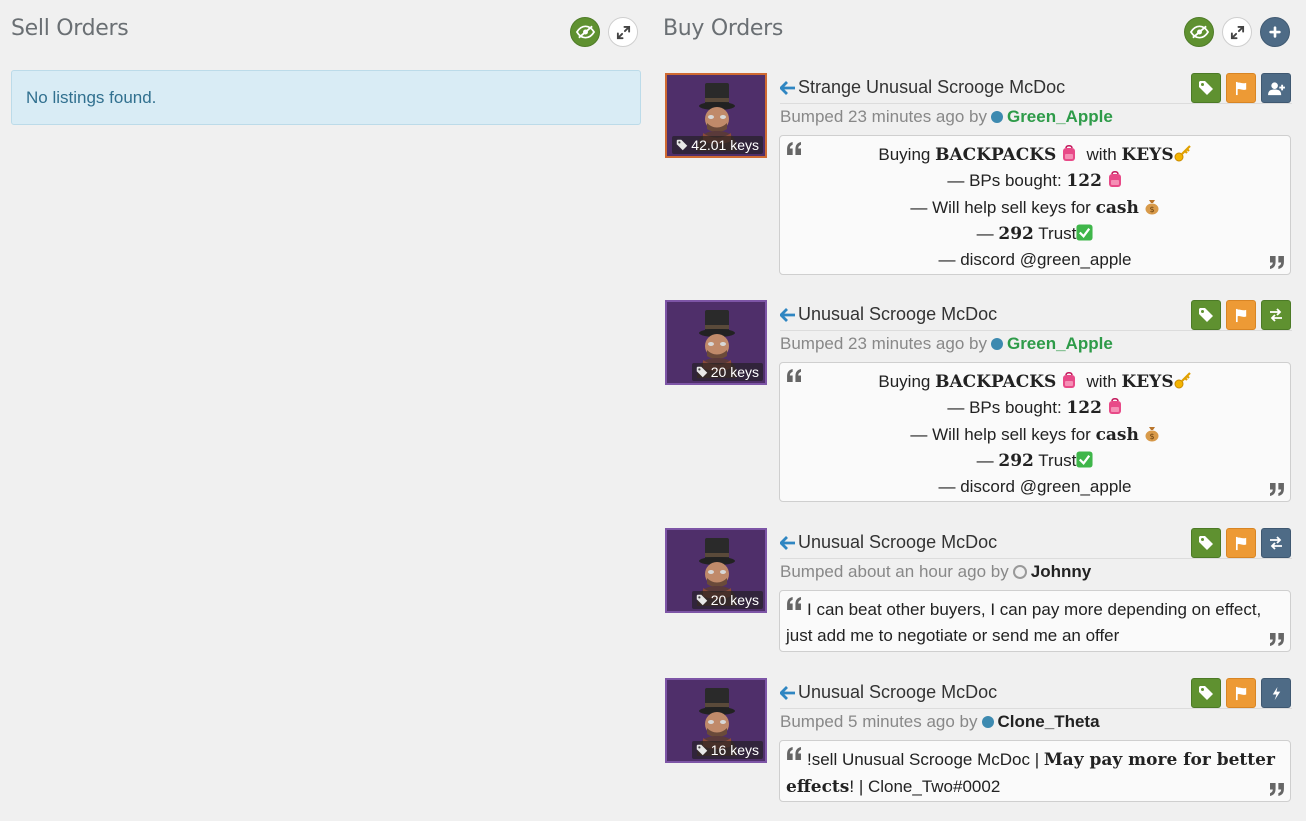 The image size is (1306, 821). Describe the element at coordinates (894, 571) in the screenshot. I see `bumped-text: Bumped about an hour ago by` at that location.